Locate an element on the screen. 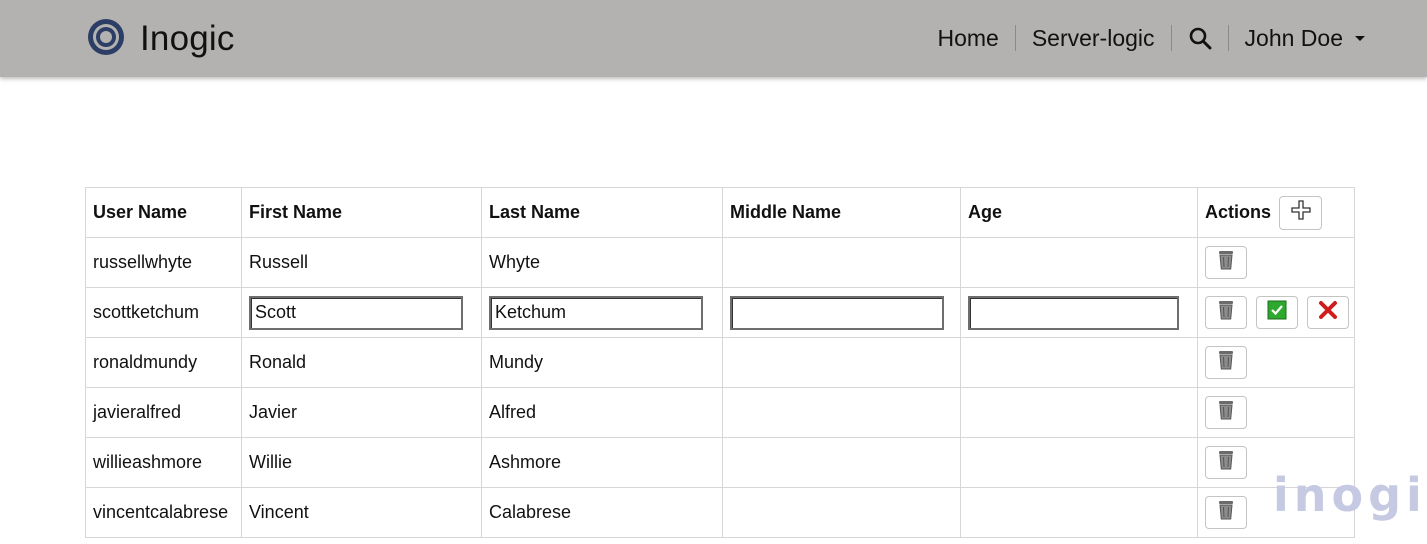 The height and width of the screenshot is (544, 1427). brand-name: Inogic is located at coordinates (187, 38).